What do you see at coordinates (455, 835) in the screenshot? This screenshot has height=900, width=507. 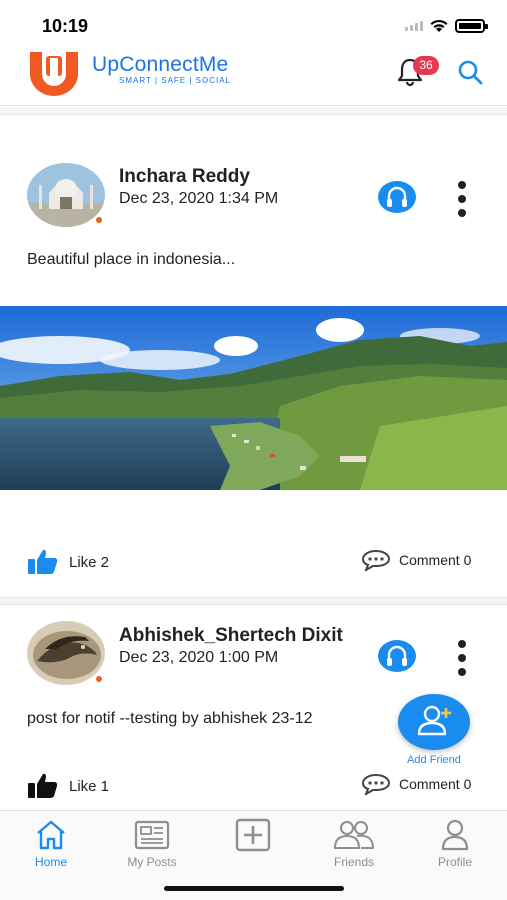 I see `profile-icon` at bounding box center [455, 835].